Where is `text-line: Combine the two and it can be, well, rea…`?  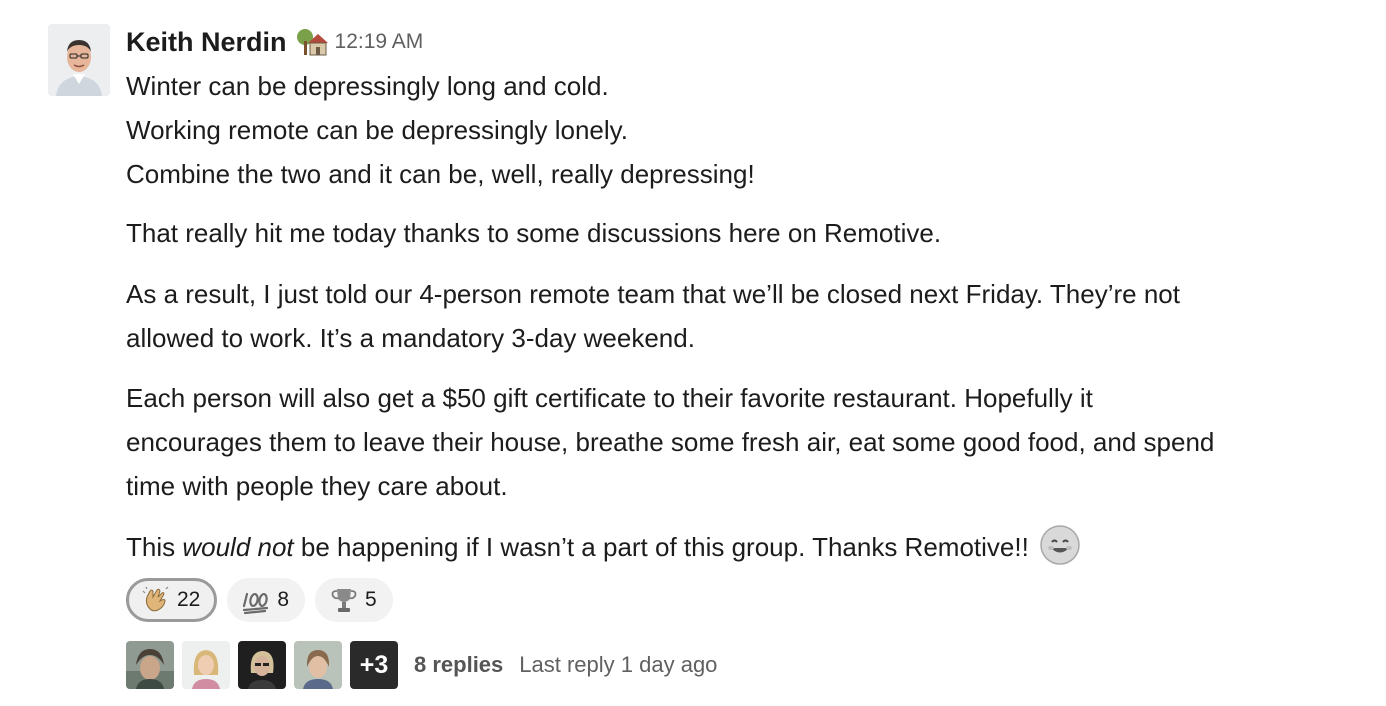
text-line: Combine the two and it can be, well, rea… is located at coordinates (440, 174).